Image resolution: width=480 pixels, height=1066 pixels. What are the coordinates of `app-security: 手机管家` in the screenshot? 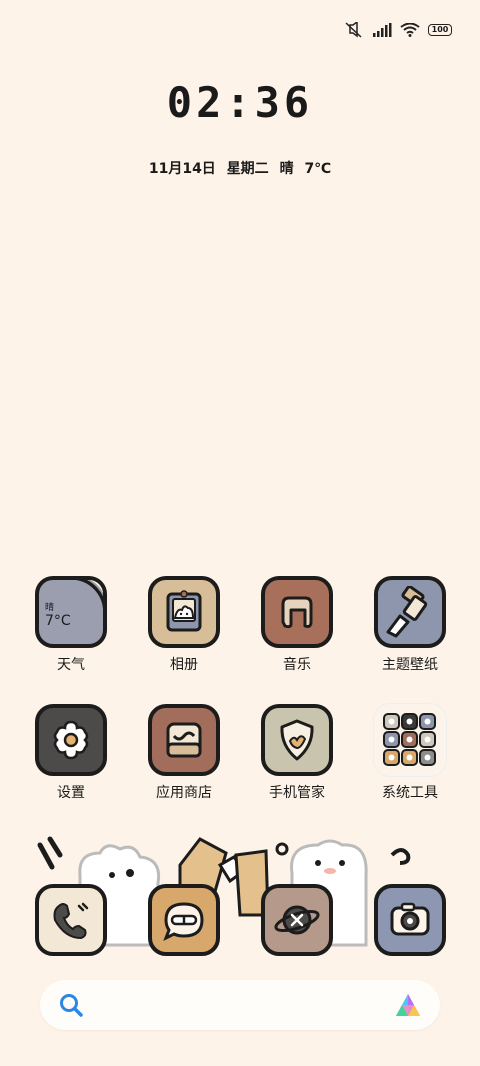 It's located at (297, 753).